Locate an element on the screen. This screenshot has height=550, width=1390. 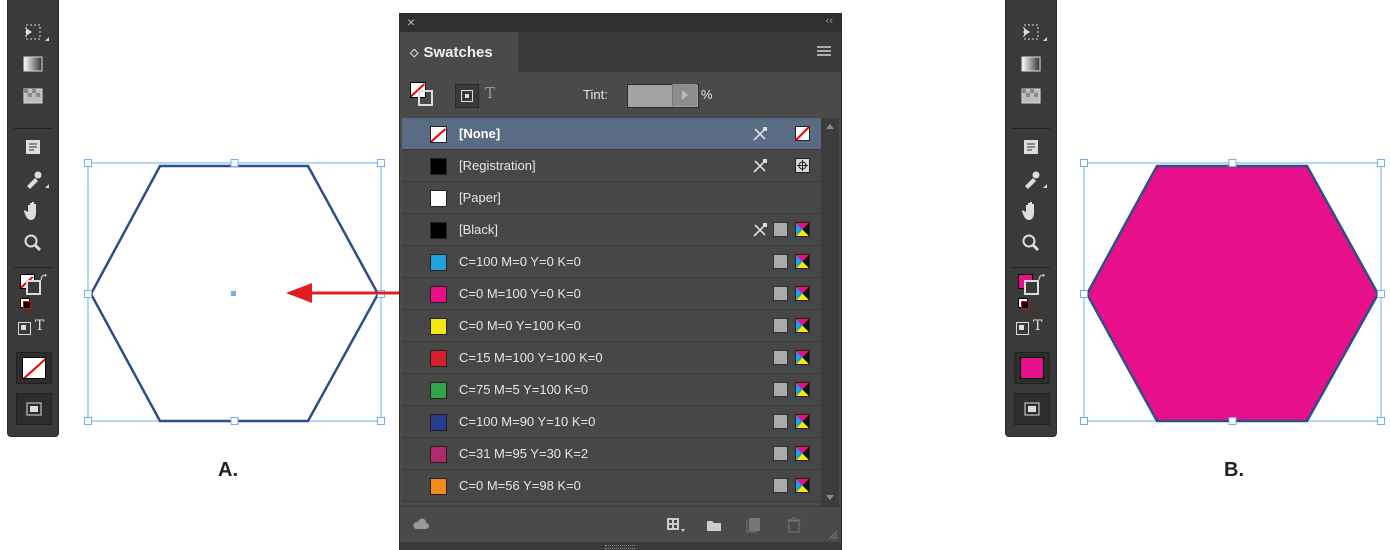
swatch-row: C=0 M=56 Y=98 K=0 is located at coordinates (611, 486).